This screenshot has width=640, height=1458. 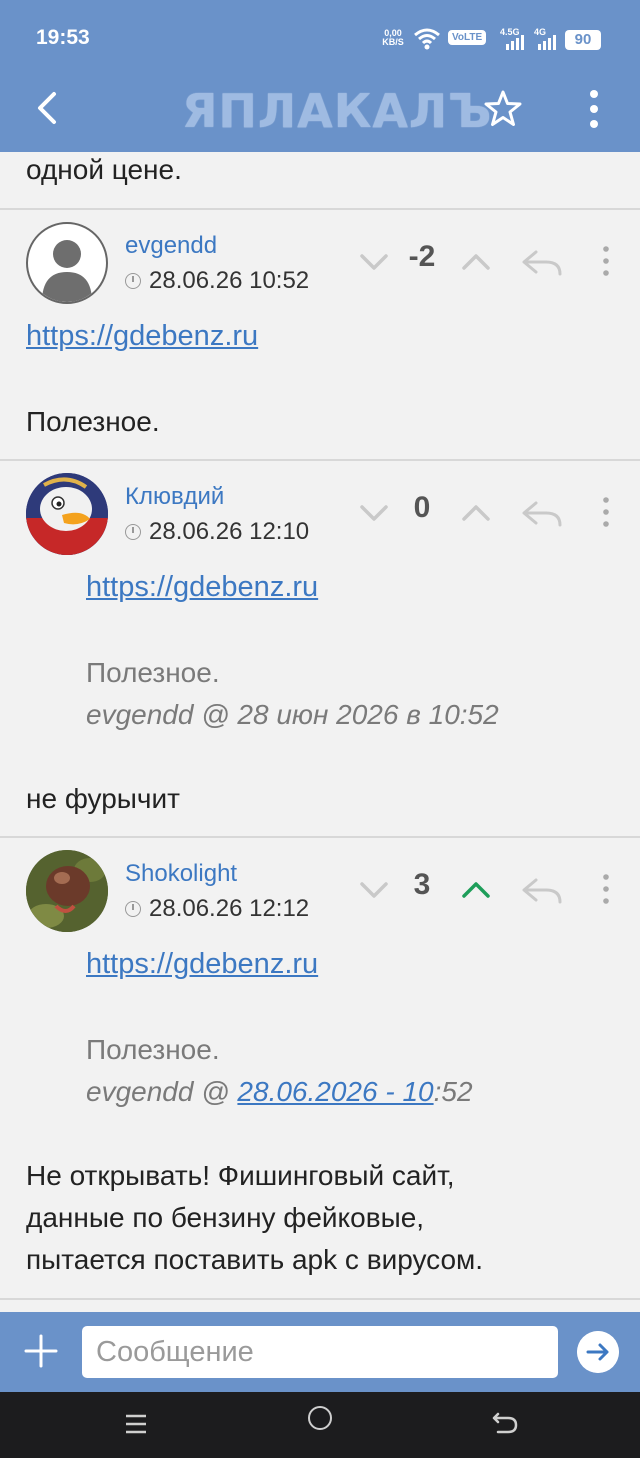 I want to click on message-input, so click(x=320, y=1352).